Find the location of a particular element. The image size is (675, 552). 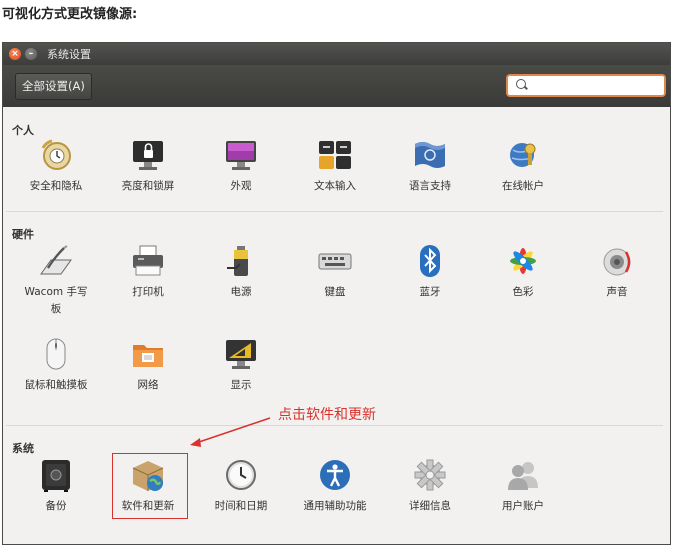

annotation-arrow is located at coordinates (230, 432).